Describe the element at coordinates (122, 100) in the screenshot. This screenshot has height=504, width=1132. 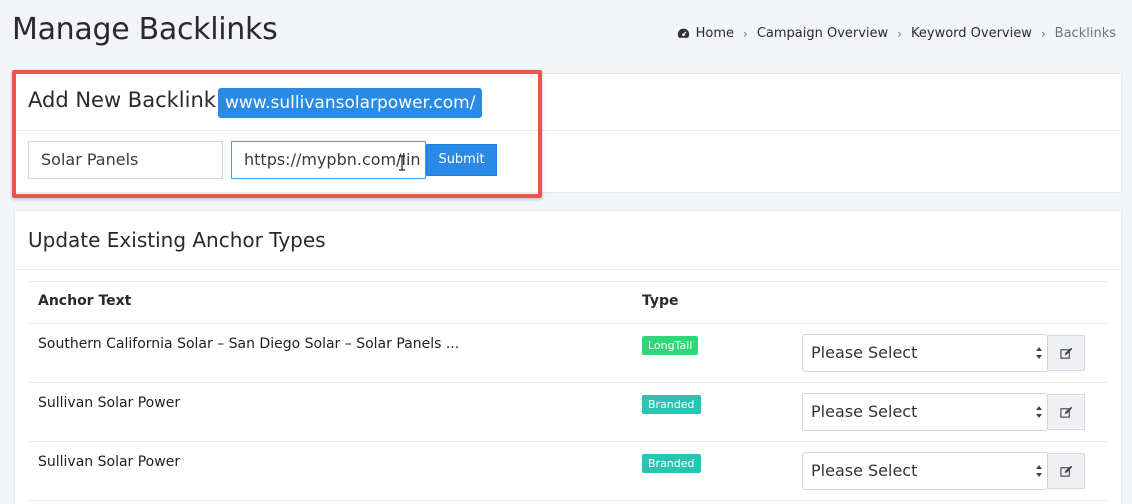
I see `add-backlink-title: Add New Backlink` at that location.